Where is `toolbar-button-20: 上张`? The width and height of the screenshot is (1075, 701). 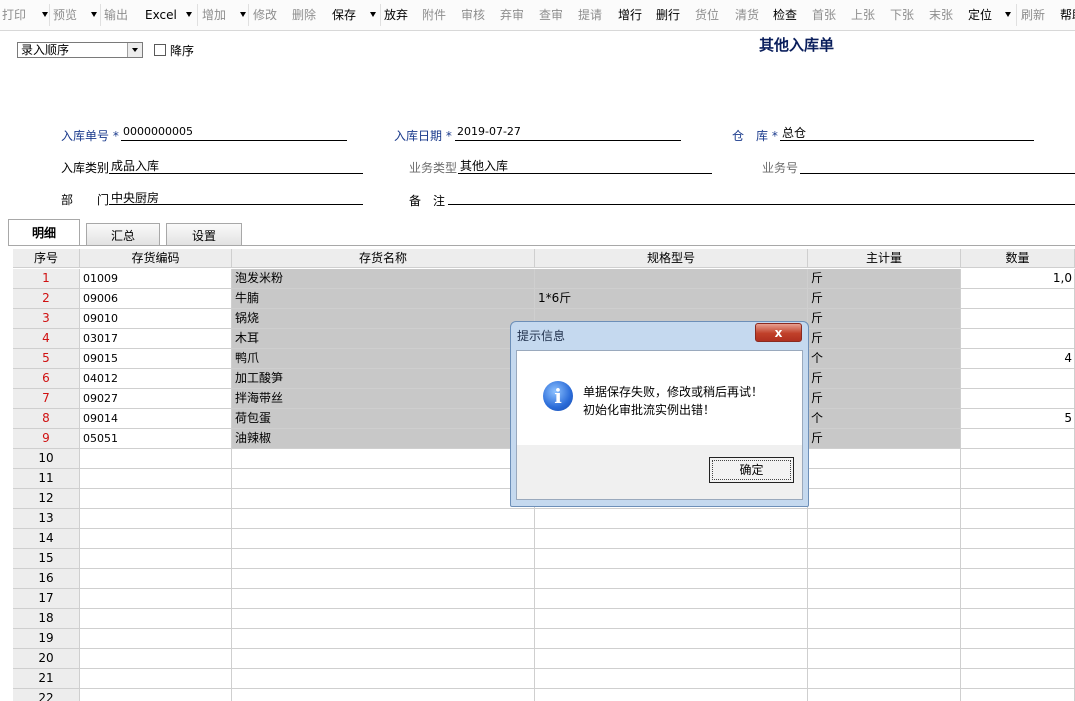
toolbar-button-20: 上张 is located at coordinates (863, 15).